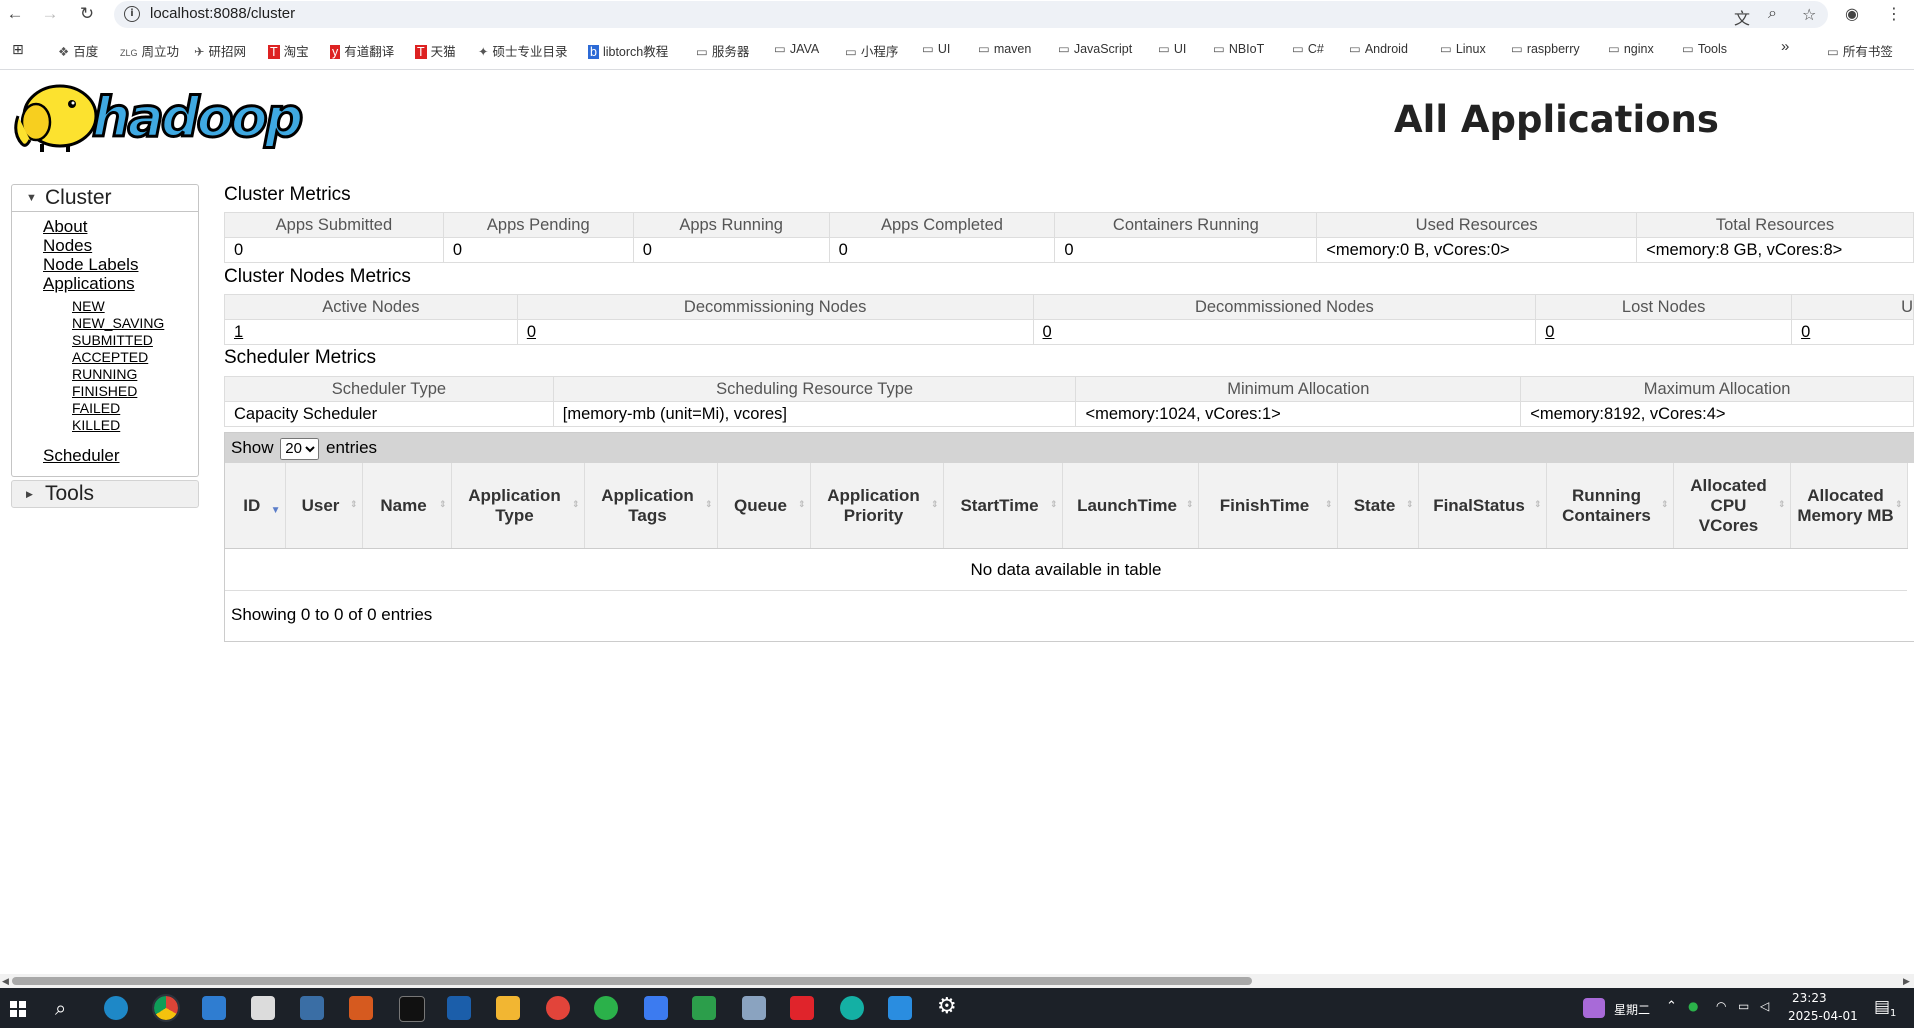 Image resolution: width=1914 pixels, height=1028 pixels. Describe the element at coordinates (947, 1006) in the screenshot. I see `settings-gear-icon: ⚙` at that location.